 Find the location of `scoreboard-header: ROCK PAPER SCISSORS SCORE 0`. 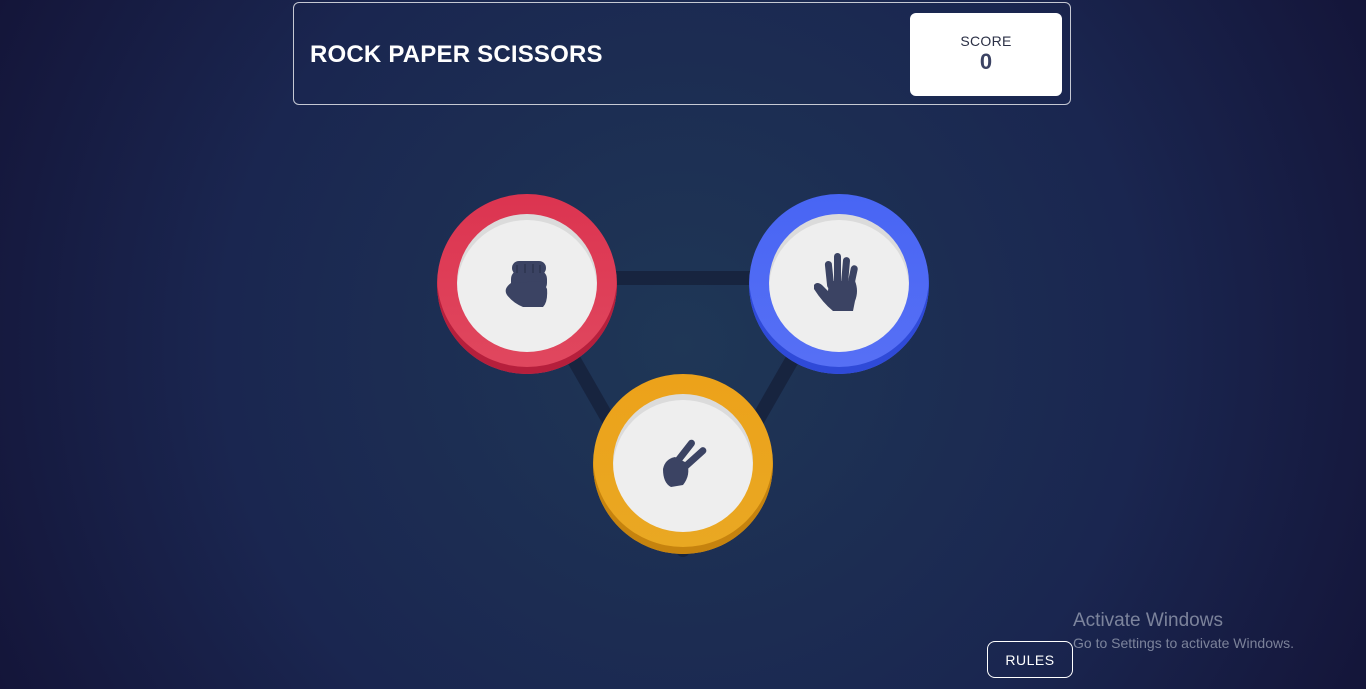

scoreboard-header: ROCK PAPER SCISSORS SCORE 0 is located at coordinates (682, 53).